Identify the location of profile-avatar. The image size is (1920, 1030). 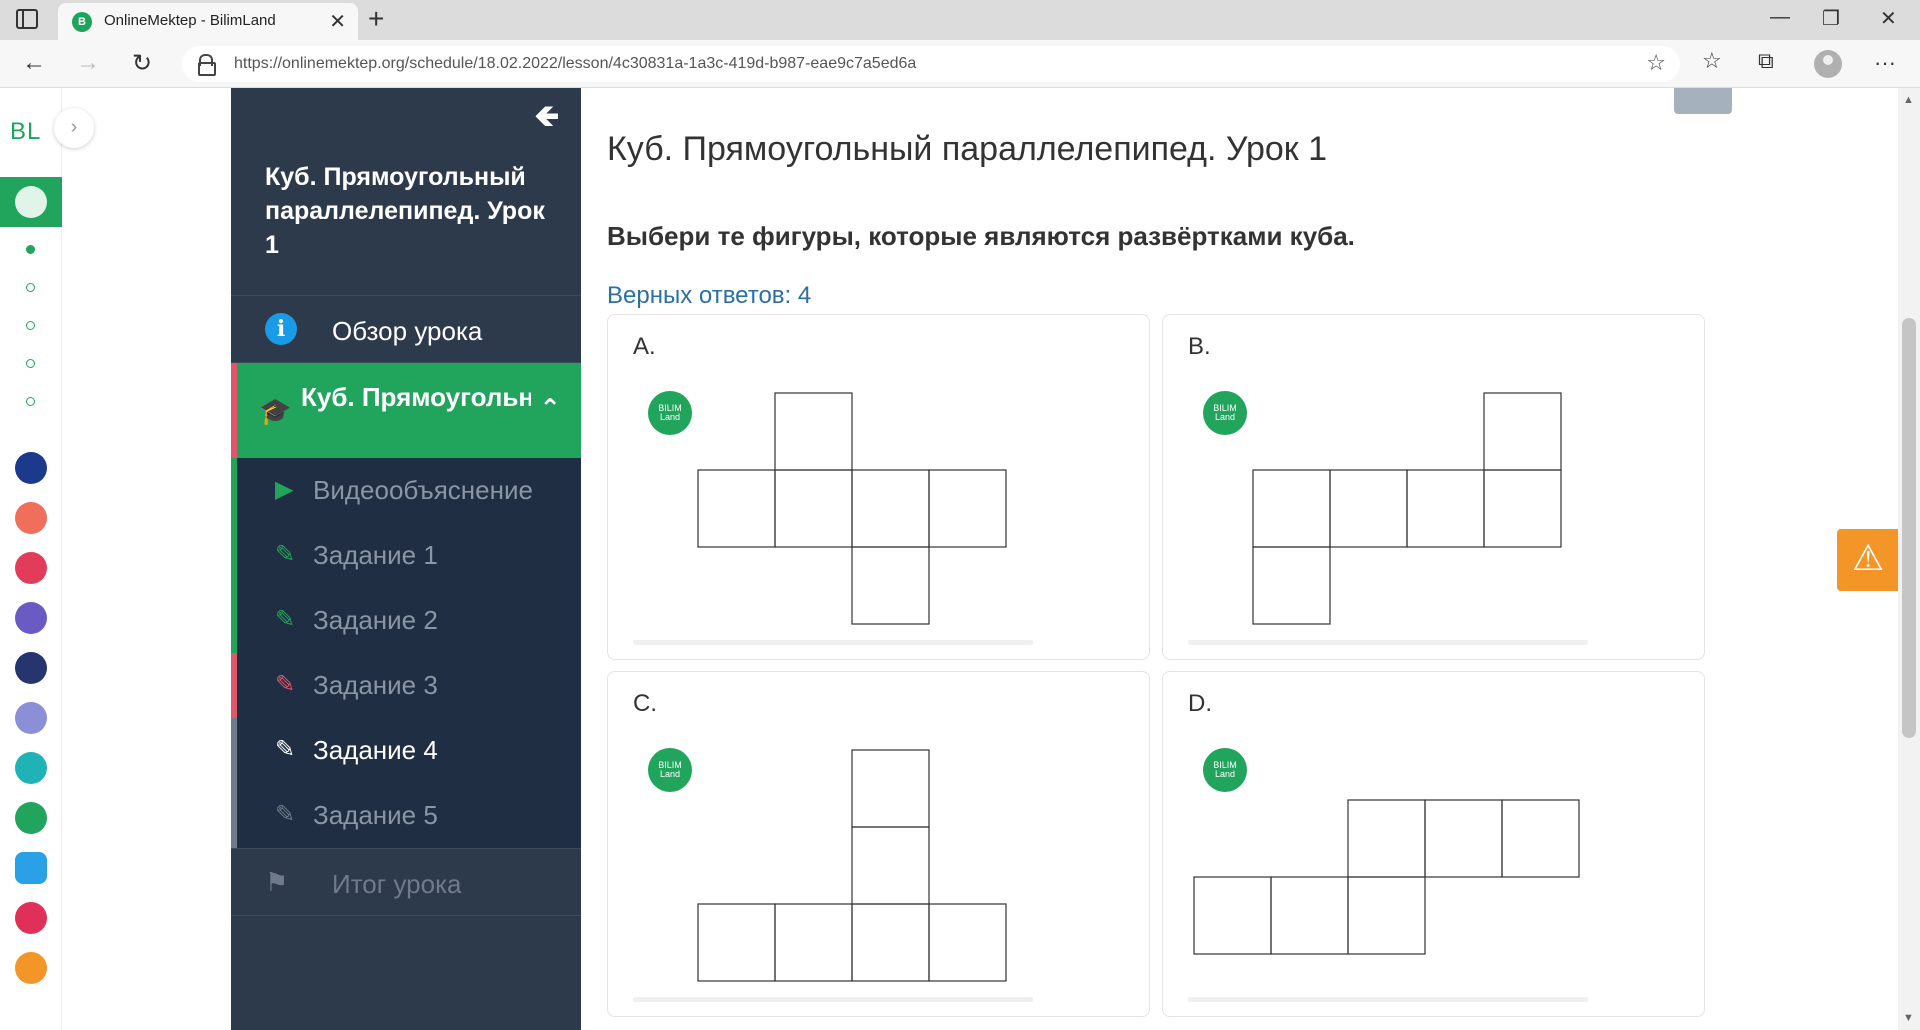
(1828, 64).